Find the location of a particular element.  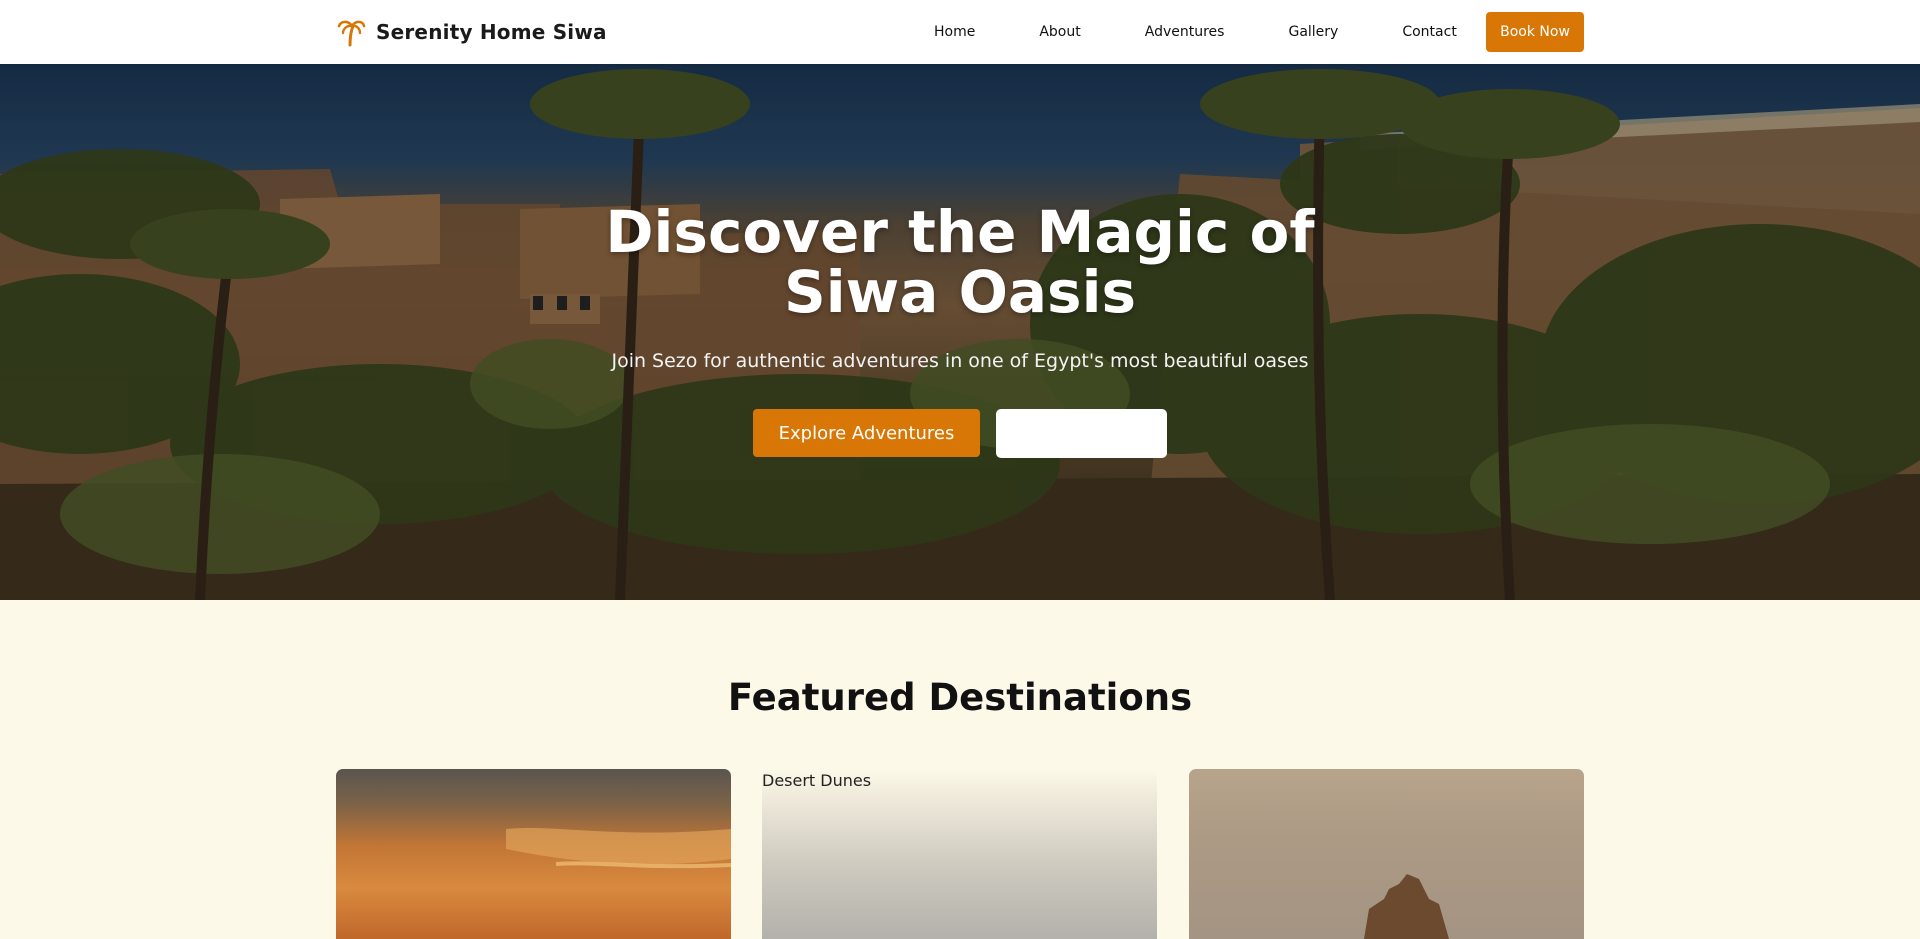

card-label: Desert Dunes is located at coordinates (817, 780).